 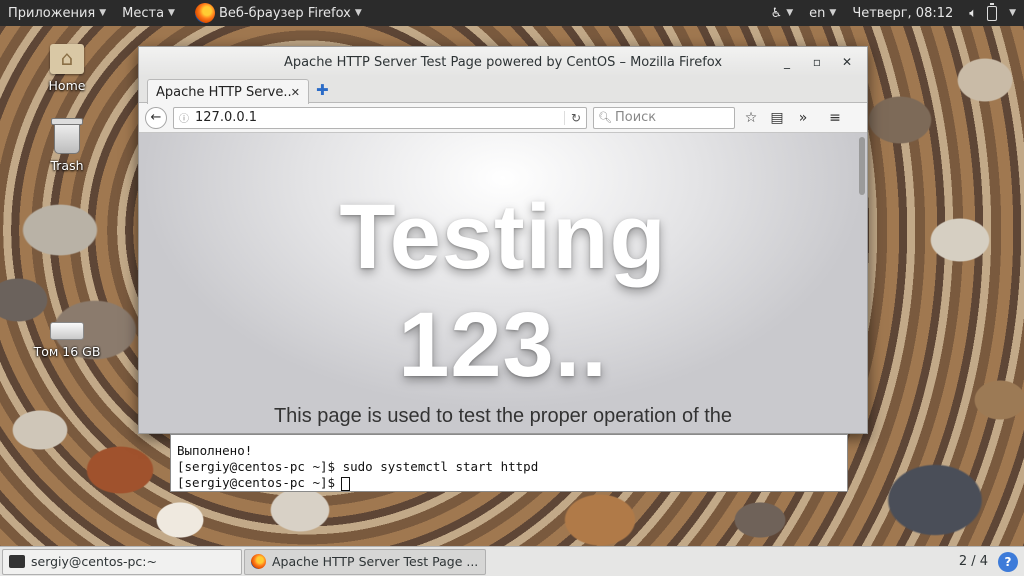 I want to click on clock: Четверг, 08:12, so click(x=902, y=13).